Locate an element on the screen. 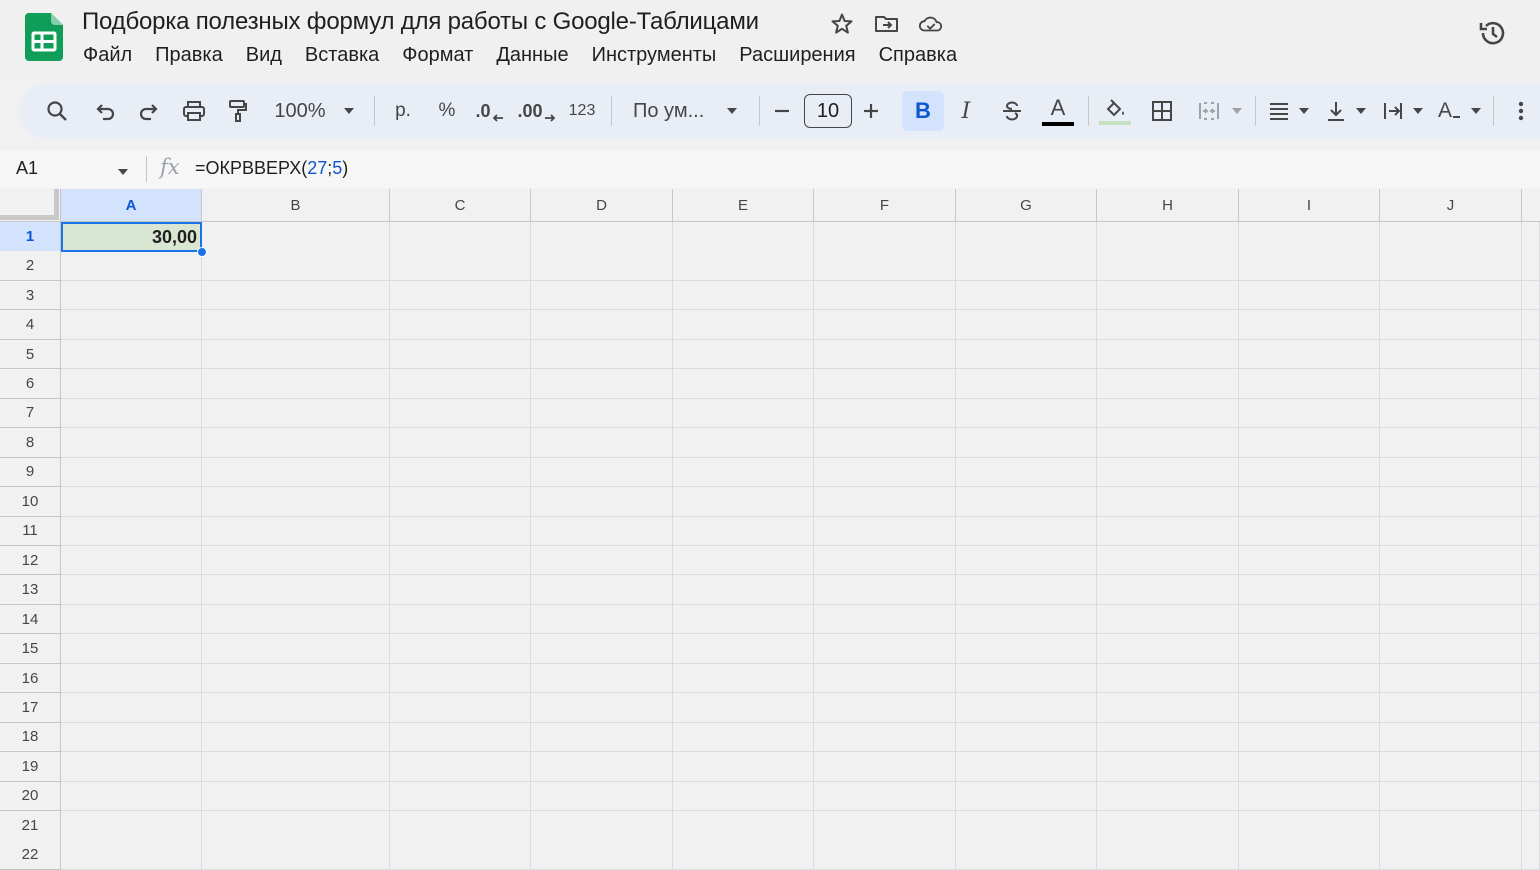  menu-view: Вид is located at coordinates (264, 55).